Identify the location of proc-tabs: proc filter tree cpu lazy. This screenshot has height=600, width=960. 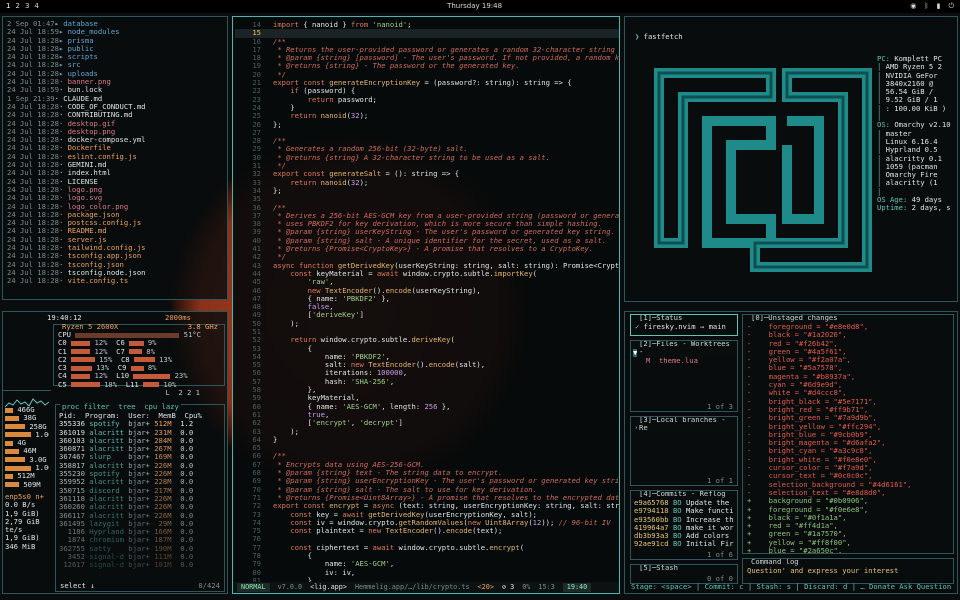
(120, 407).